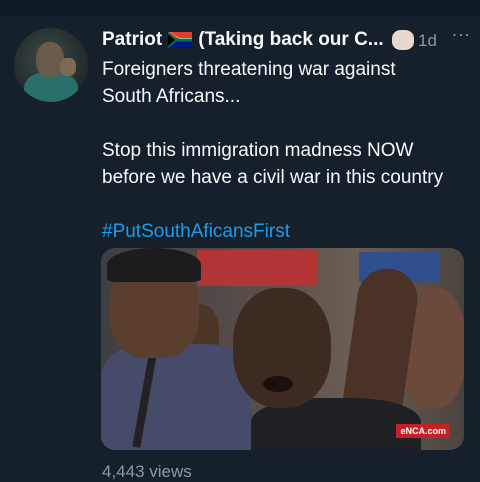 The image size is (480, 482). Describe the element at coordinates (132, 40) in the screenshot. I see `author-name: Patriot` at that location.